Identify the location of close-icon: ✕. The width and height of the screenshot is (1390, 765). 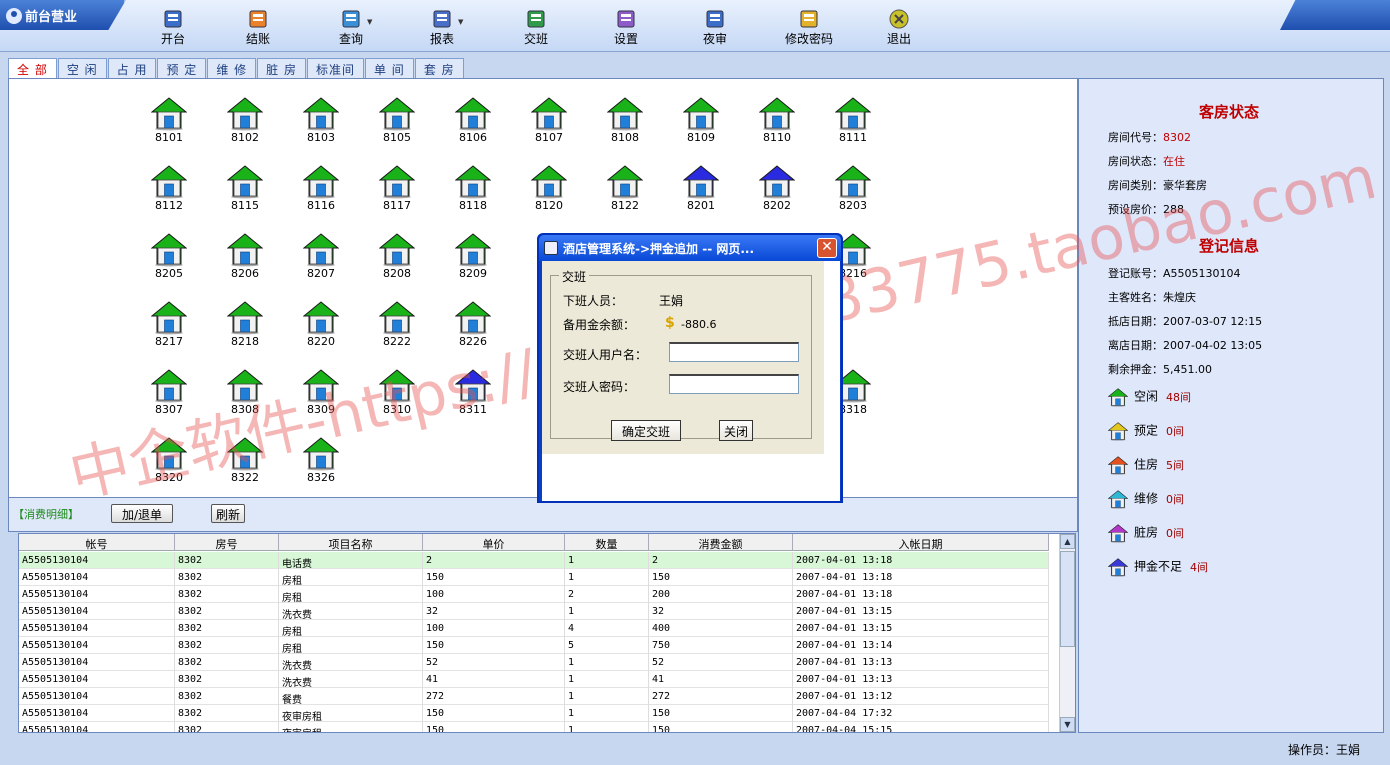
(827, 248).